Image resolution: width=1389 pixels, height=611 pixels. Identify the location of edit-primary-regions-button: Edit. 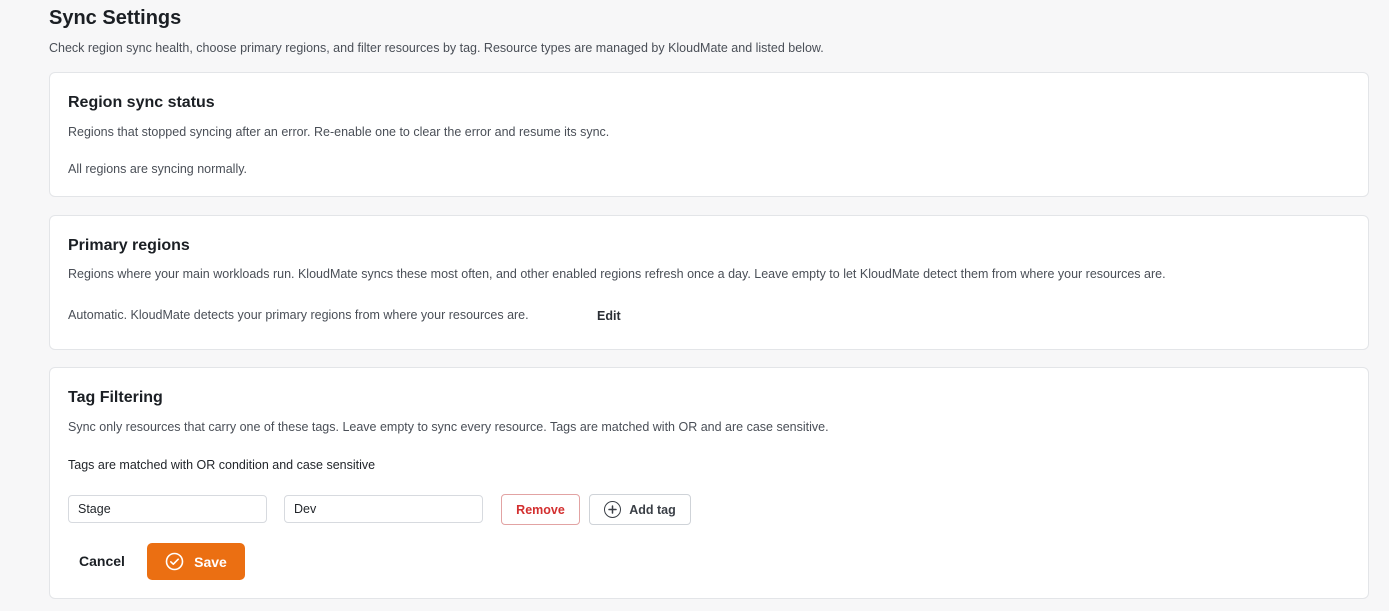
(609, 316).